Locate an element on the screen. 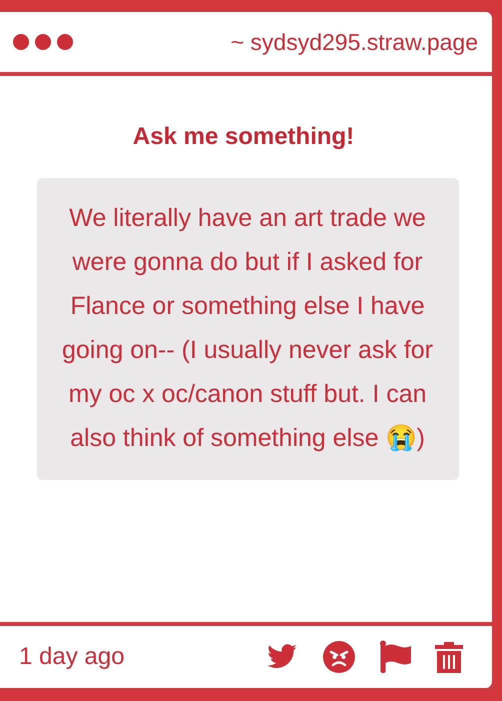 The height and width of the screenshot is (701, 502). page-heading: Ask me something! is located at coordinates (243, 137).